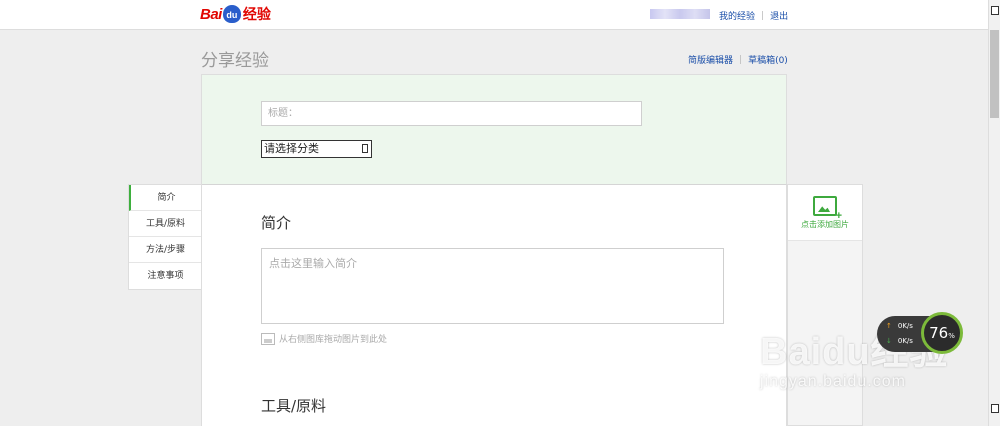 The width and height of the screenshot is (1000, 426). I want to click on add-image-label: 点击添加图片, so click(825, 224).